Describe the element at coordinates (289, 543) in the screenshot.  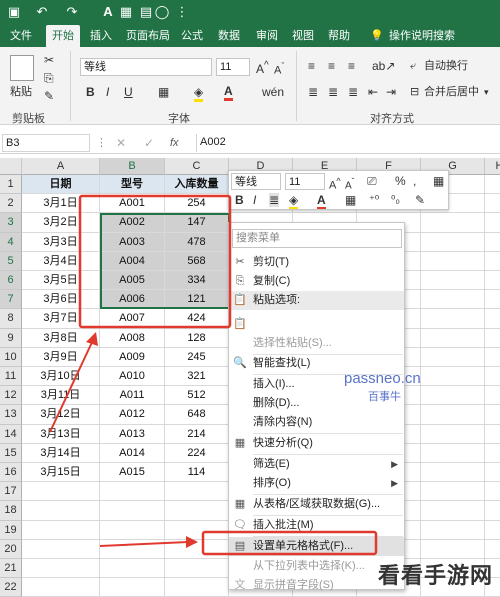
I see `format-cells-highlight-box` at that location.